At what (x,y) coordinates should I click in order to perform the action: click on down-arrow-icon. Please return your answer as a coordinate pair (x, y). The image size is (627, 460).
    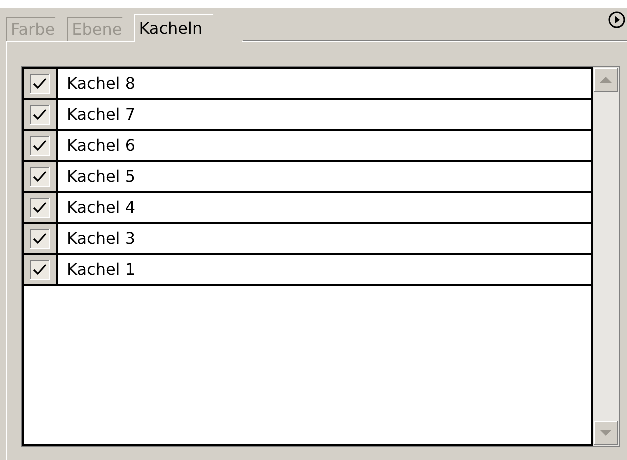
    Looking at the image, I should click on (606, 433).